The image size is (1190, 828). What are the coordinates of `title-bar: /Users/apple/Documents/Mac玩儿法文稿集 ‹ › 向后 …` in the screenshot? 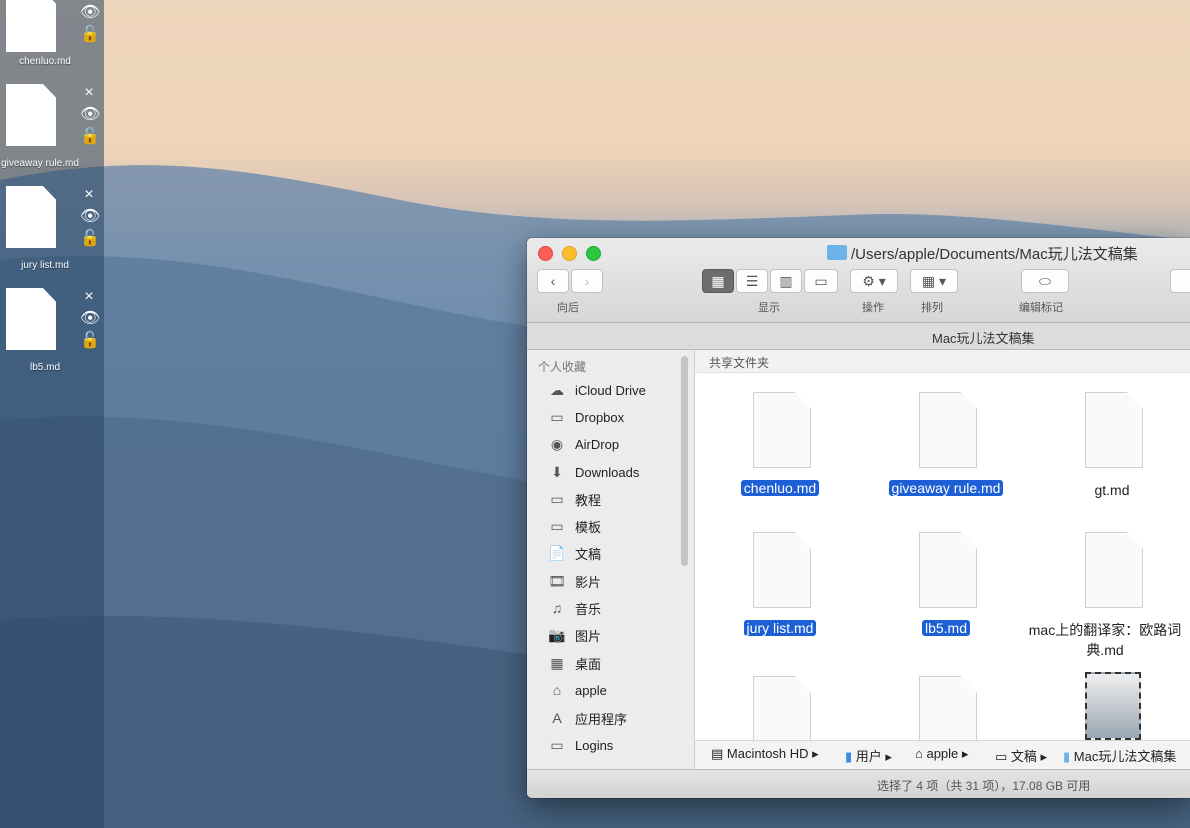 It's located at (858, 280).